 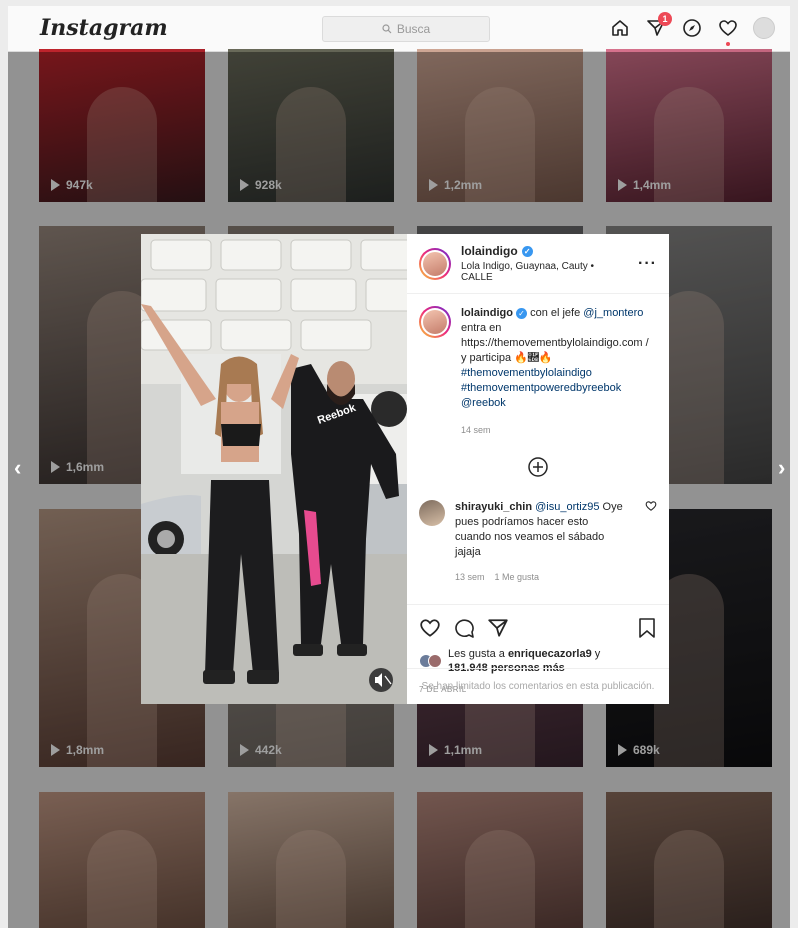 What do you see at coordinates (647, 628) in the screenshot?
I see `save-bookmark-icon` at bounding box center [647, 628].